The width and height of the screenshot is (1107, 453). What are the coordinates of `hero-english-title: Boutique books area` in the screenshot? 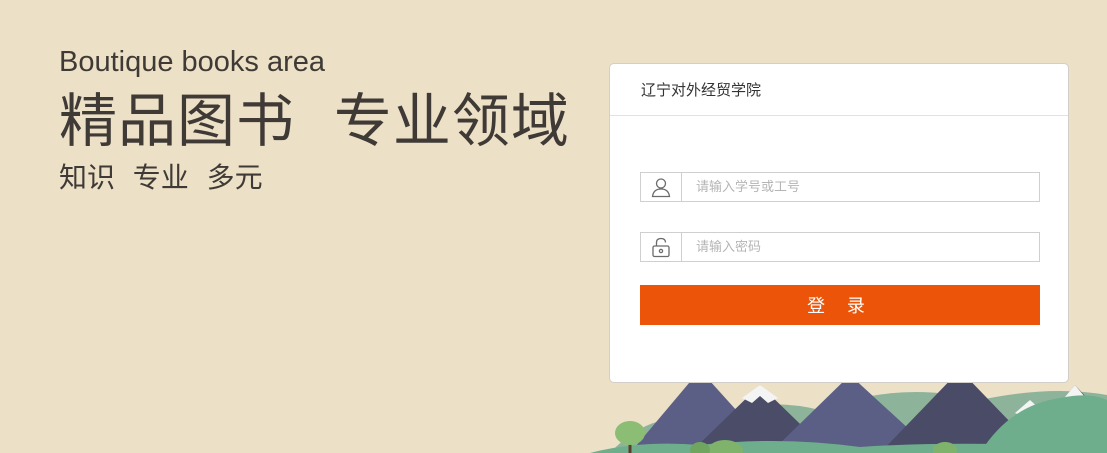 It's located at (192, 62).